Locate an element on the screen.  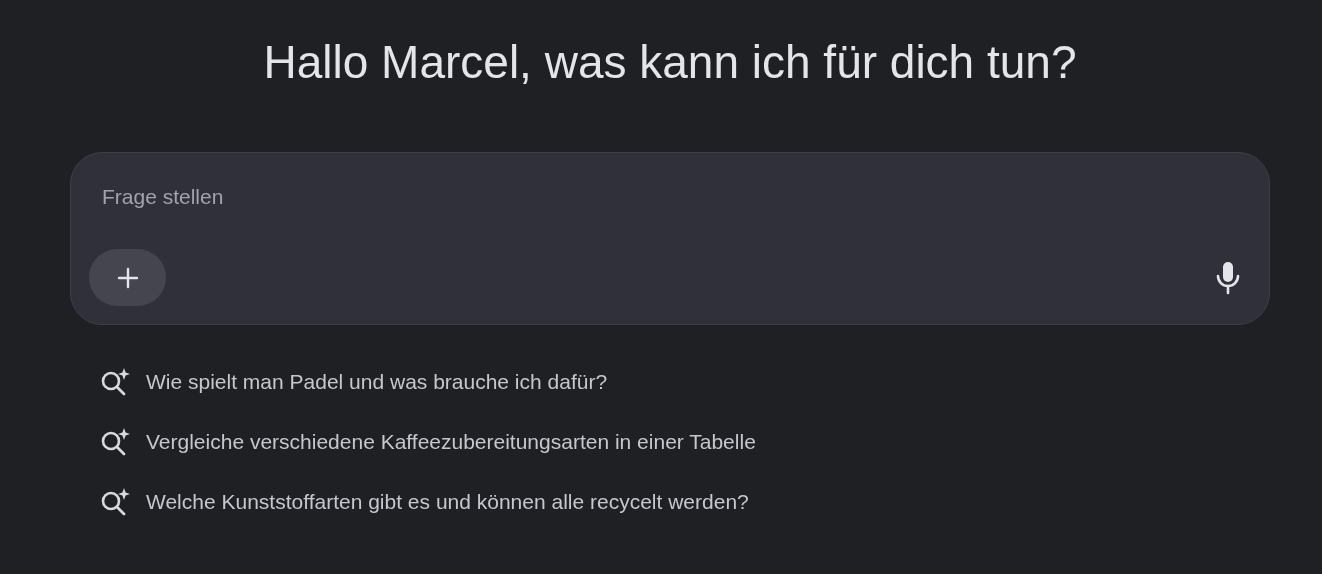
add-button is located at coordinates (127, 277).